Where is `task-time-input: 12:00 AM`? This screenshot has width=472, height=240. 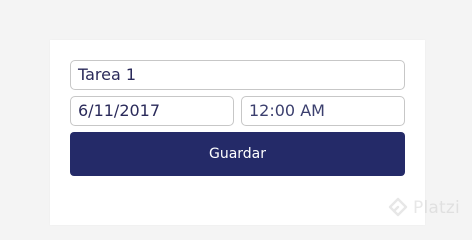
task-time-input: 12:00 AM is located at coordinates (323, 111).